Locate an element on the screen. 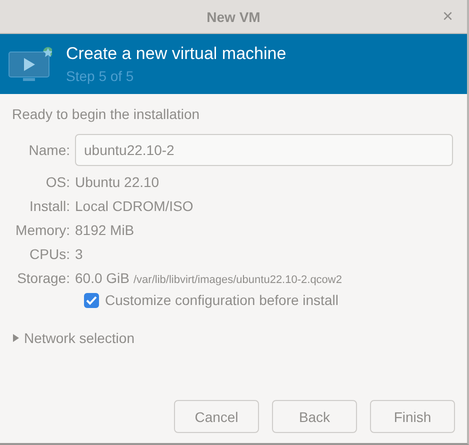 The image size is (469, 445). dialog-button: Back is located at coordinates (314, 416).